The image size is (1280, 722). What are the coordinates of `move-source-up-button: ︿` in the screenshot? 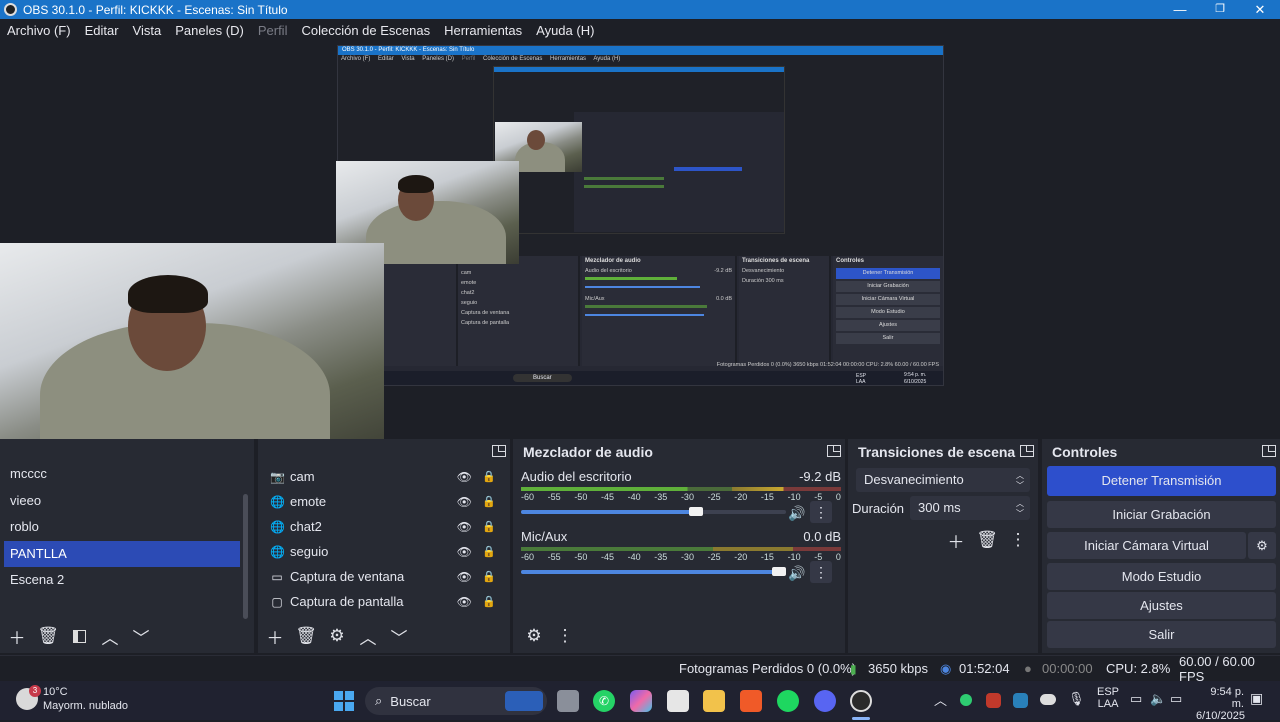 It's located at (368, 636).